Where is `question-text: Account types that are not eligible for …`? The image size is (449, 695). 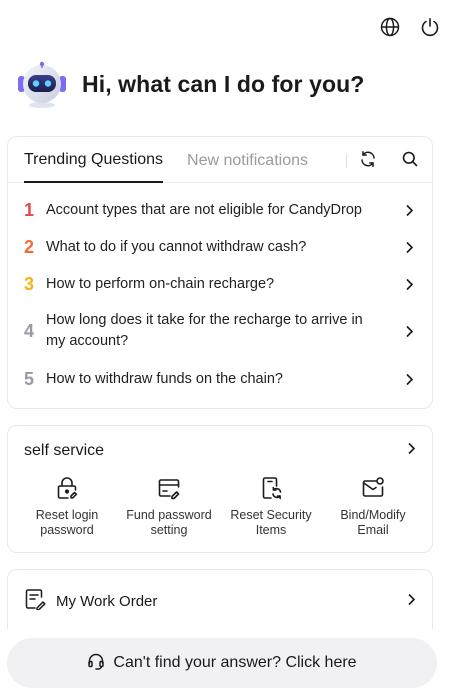
question-text: Account types that are not eligible for … is located at coordinates (204, 209).